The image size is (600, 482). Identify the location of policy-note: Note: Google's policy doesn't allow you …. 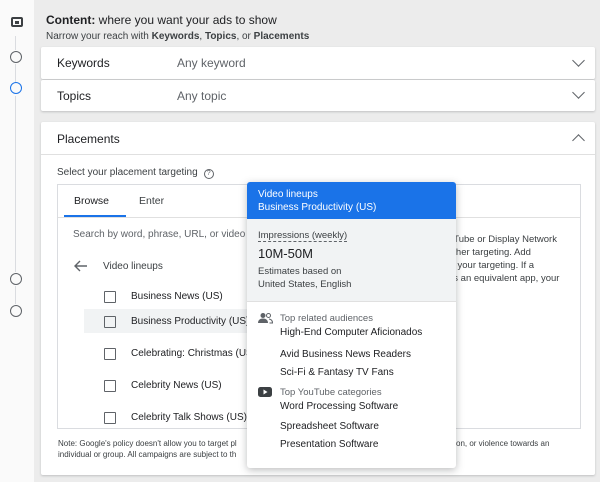
(304, 449).